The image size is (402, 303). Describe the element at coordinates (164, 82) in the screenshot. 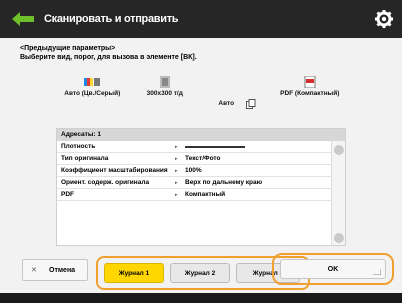

I see `resolution-icon` at that location.